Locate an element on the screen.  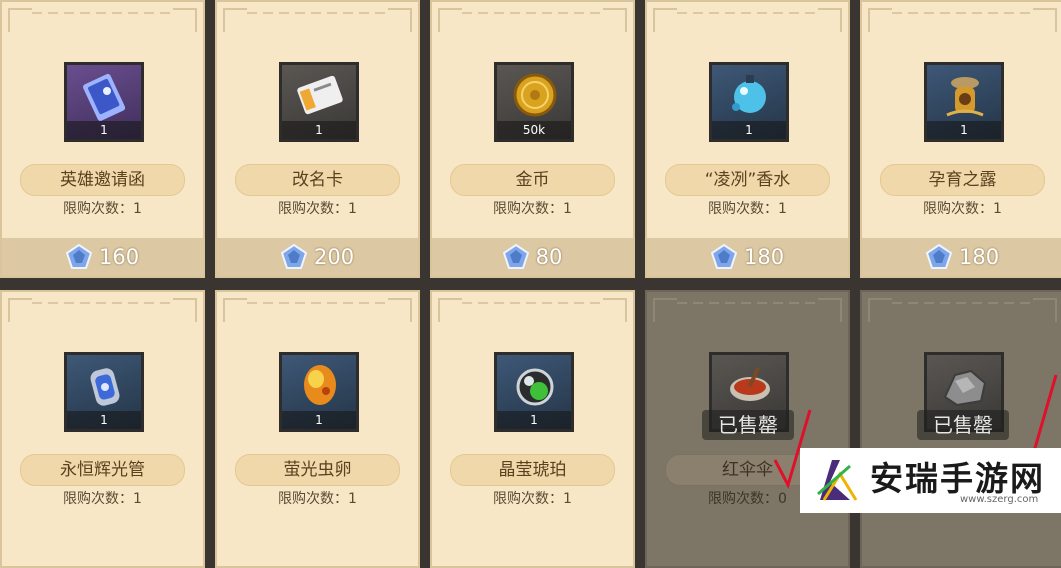
shop-item-card: 1 改名卡 限购次数：1 200 is located at coordinates (317, 139).